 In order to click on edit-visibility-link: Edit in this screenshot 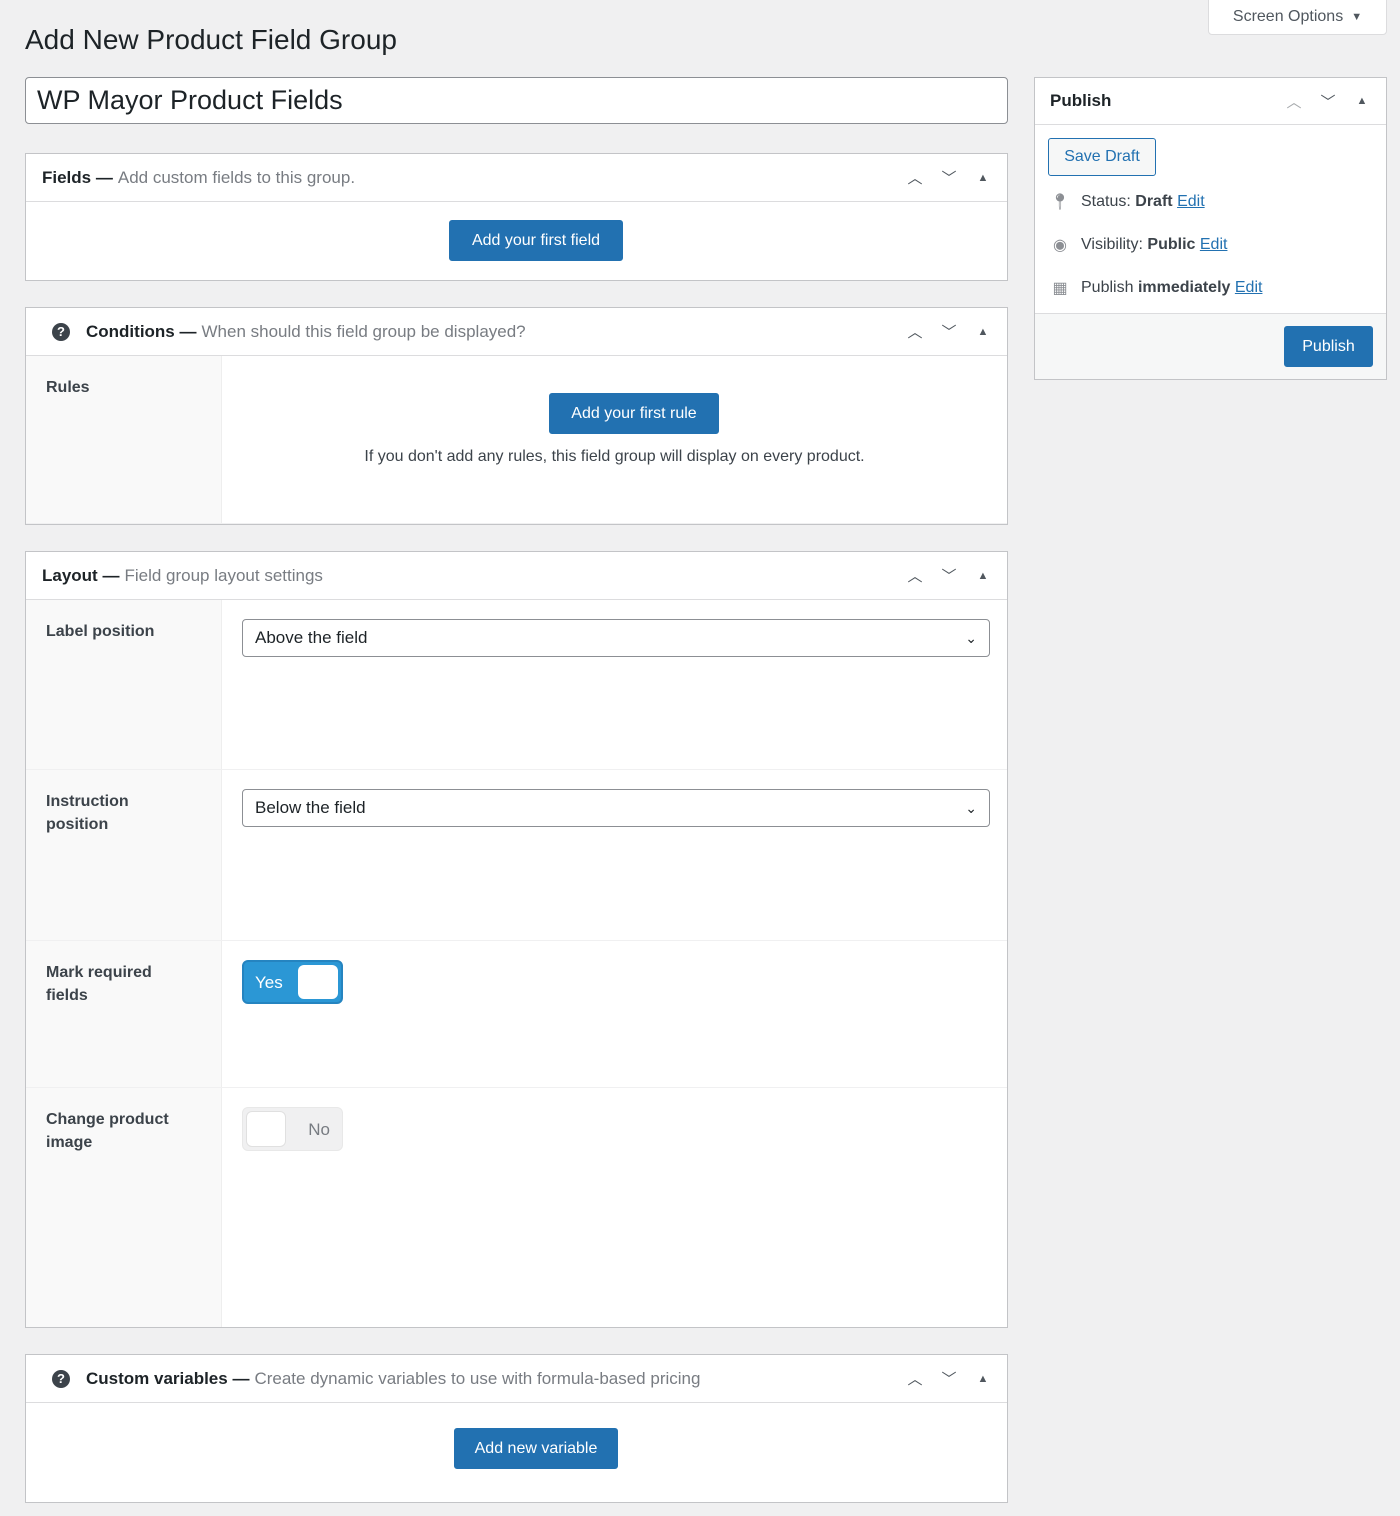, I will do `click(1214, 244)`.